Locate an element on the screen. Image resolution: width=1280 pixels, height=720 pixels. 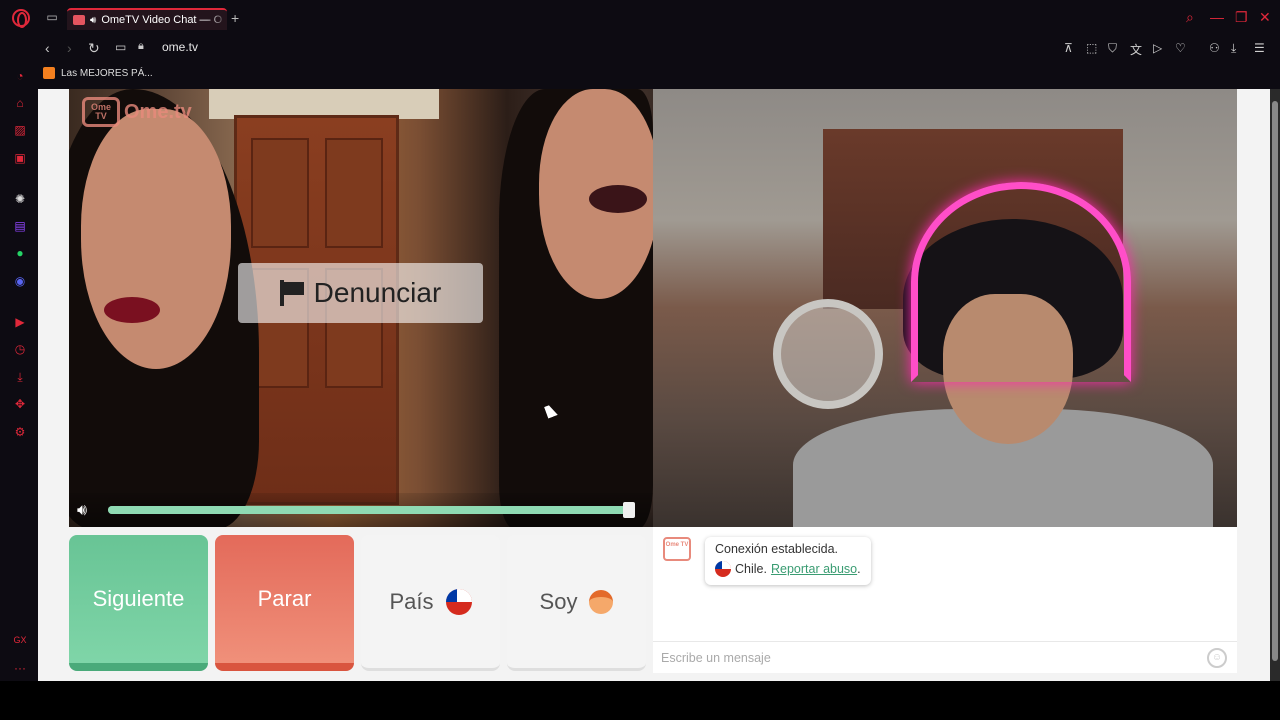
report-link-suffix: . is located at coordinates (859, 569).